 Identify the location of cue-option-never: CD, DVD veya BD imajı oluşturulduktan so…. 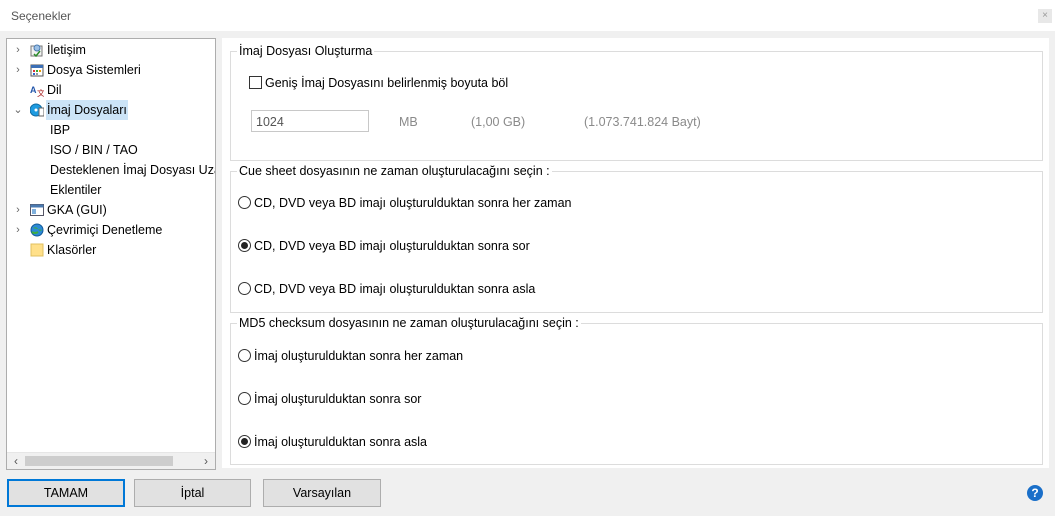
(394, 289).